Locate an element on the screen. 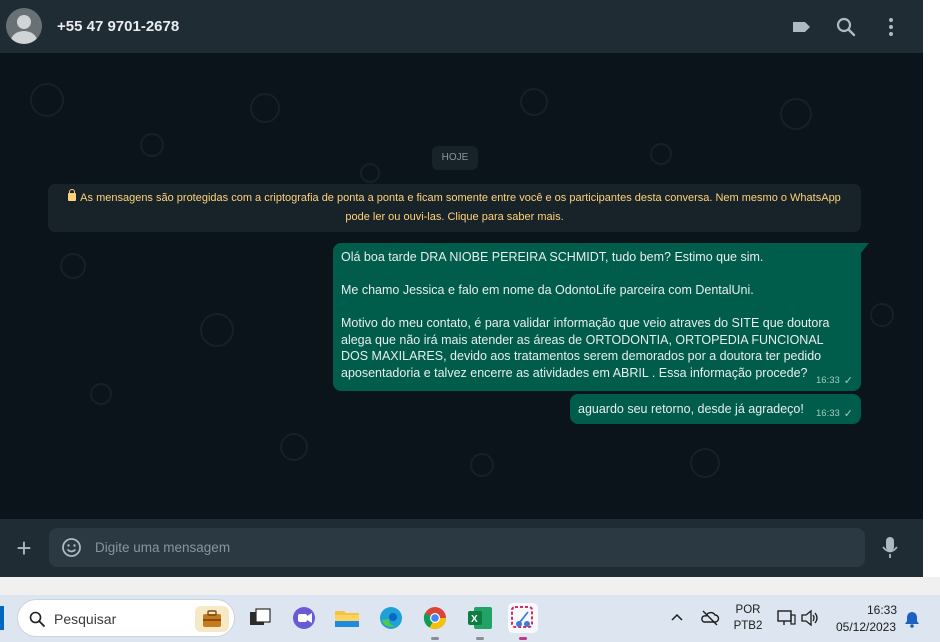 This screenshot has width=940, height=642. taskbar: Pesquisar X POR PTB2 16:33 05/12/2023 is located at coordinates (470, 618).